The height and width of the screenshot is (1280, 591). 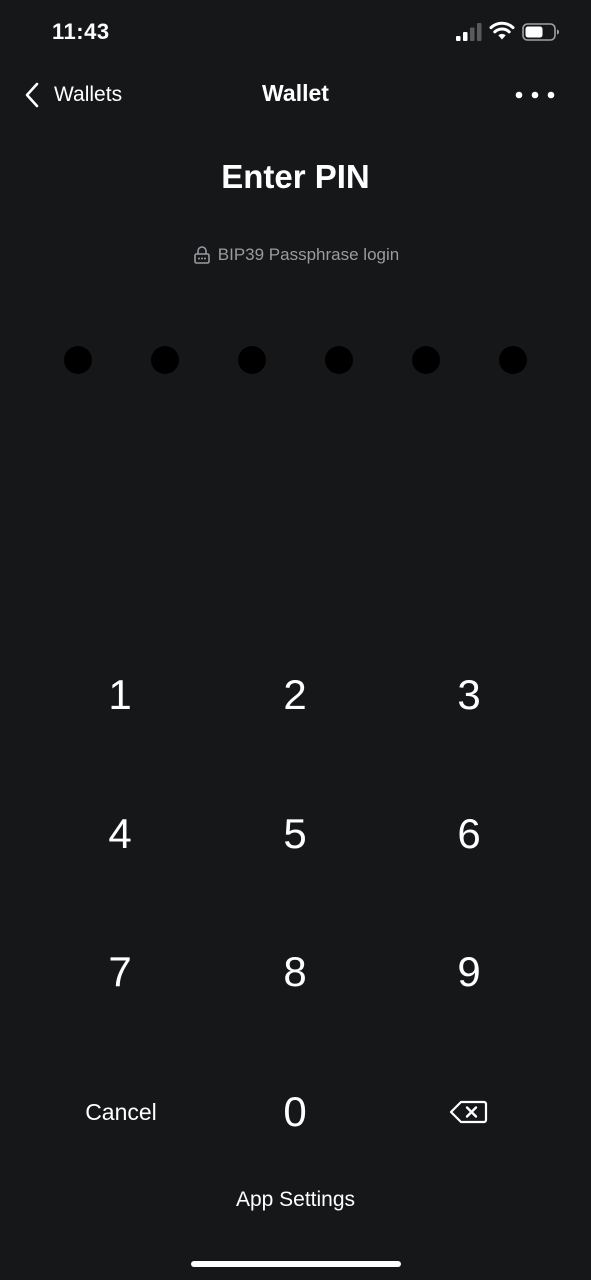 I want to click on keypad-key-1: 1, so click(x=120, y=695).